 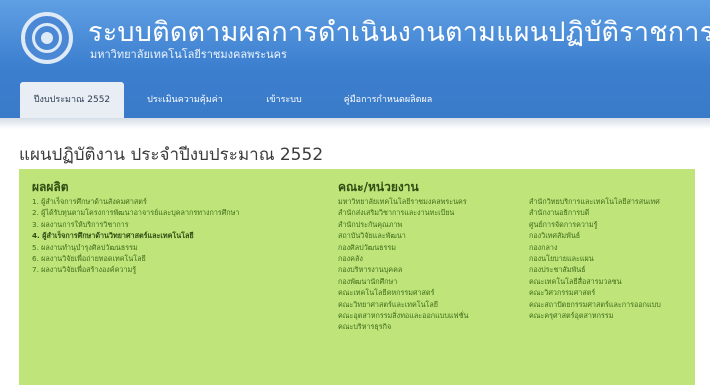 I want to click on list-item: กองประชาสัมพันธ์, so click(x=595, y=269).